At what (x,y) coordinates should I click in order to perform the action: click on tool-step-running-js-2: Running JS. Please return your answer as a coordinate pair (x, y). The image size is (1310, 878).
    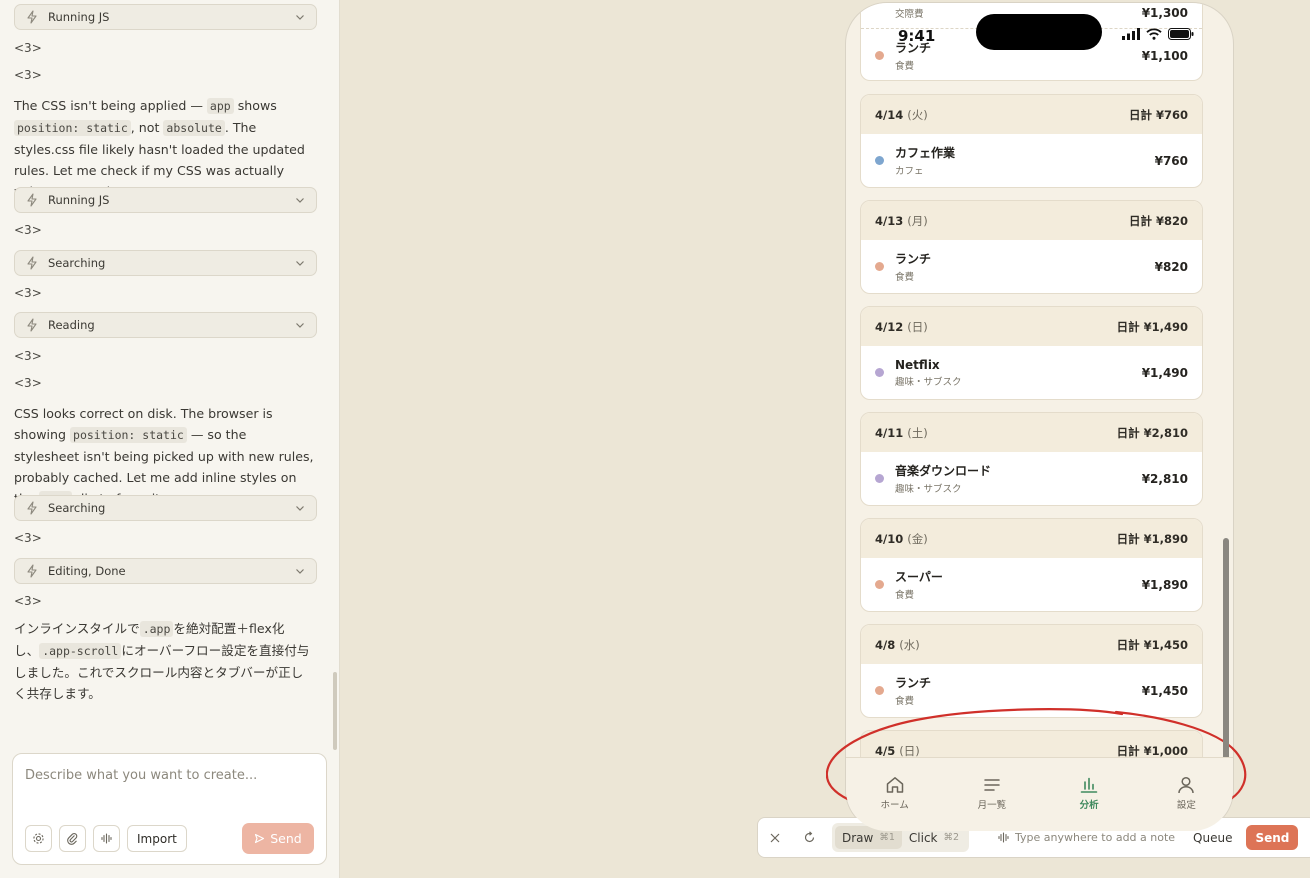
    Looking at the image, I should click on (165, 200).